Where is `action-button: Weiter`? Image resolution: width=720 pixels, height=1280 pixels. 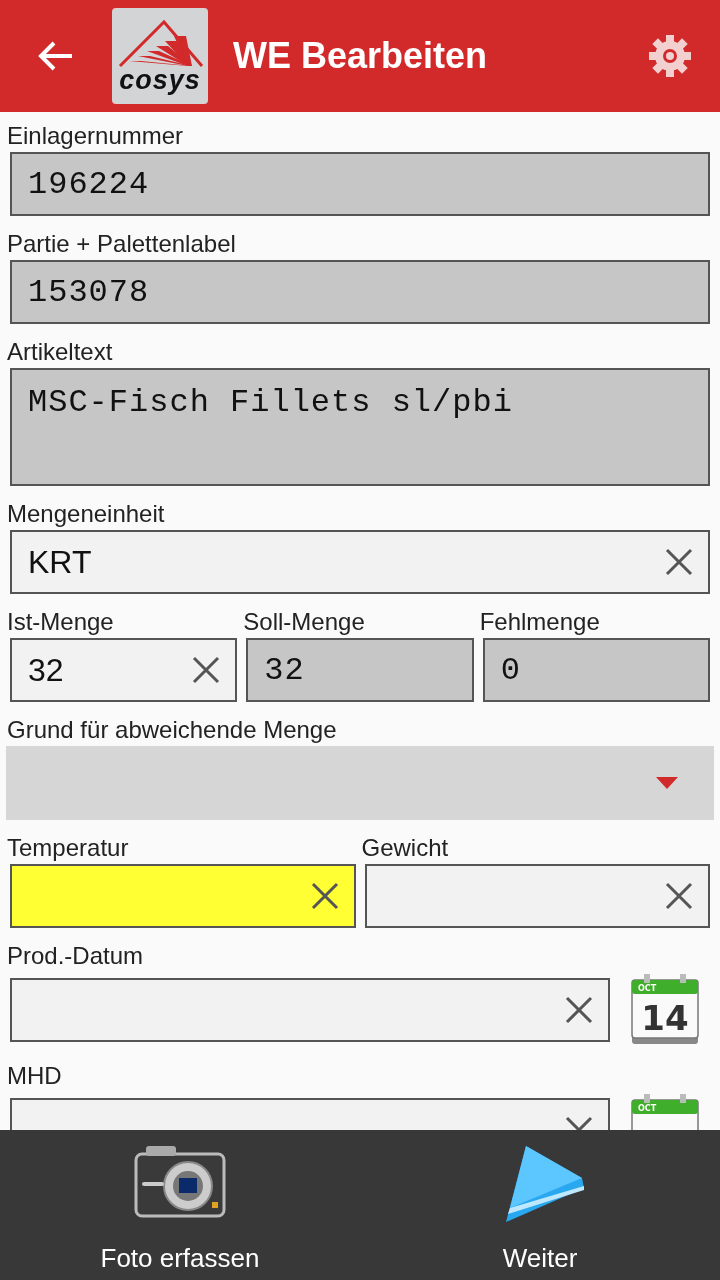 action-button: Weiter is located at coordinates (540, 1205).